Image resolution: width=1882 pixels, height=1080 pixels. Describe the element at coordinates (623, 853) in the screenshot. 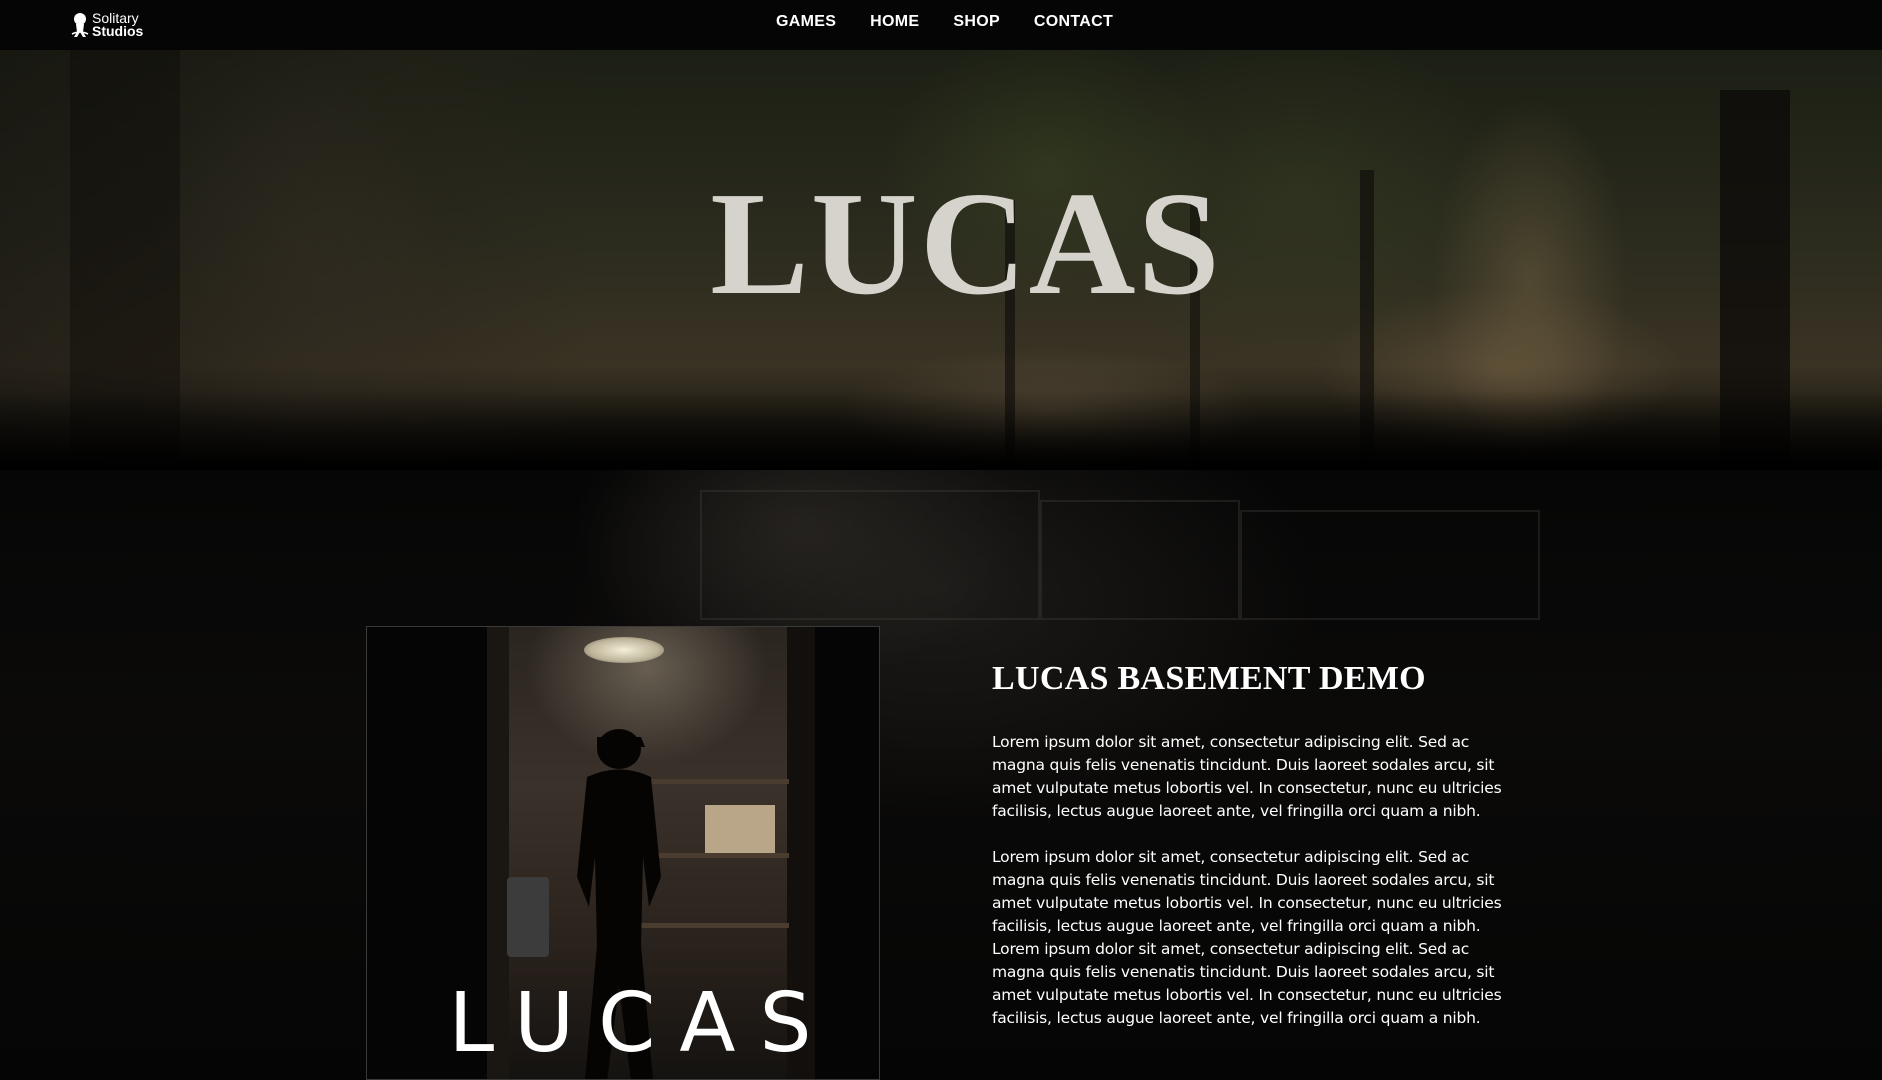

I see `game-cover-image: LUCAS` at that location.